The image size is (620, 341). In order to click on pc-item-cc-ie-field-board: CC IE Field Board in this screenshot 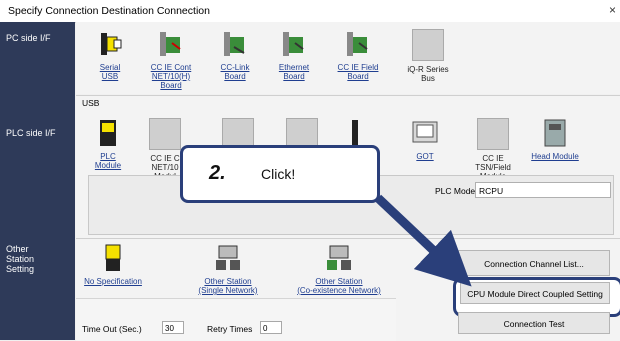, I will do `click(358, 55)`.